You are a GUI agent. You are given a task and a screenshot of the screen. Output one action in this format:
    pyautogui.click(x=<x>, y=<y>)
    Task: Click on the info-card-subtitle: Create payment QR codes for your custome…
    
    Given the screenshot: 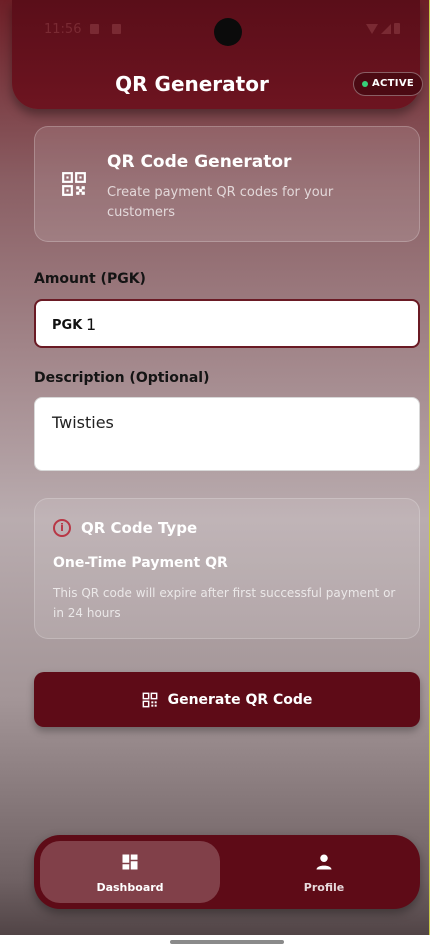 What is the action you would take?
    pyautogui.click(x=220, y=202)
    